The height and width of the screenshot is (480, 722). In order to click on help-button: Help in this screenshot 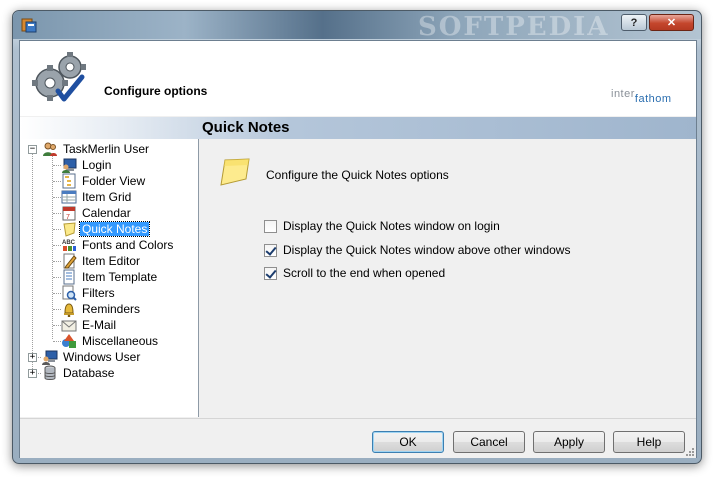, I will do `click(649, 442)`.